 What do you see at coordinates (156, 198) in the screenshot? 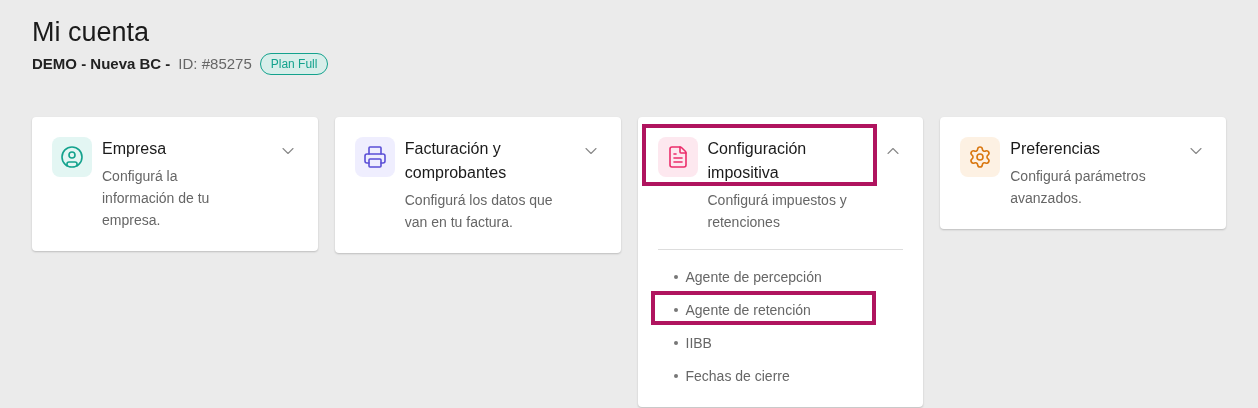
I see `card-description: Configurá la información de tu empresa.` at bounding box center [156, 198].